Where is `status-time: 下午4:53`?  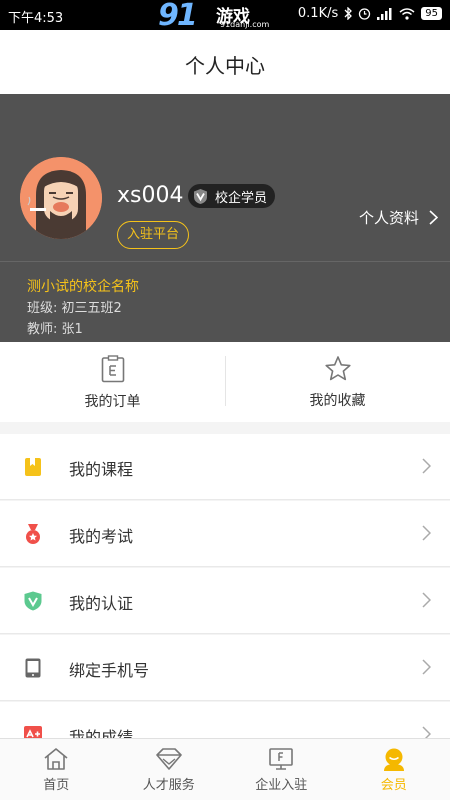 status-time: 下午4:53 is located at coordinates (36, 18).